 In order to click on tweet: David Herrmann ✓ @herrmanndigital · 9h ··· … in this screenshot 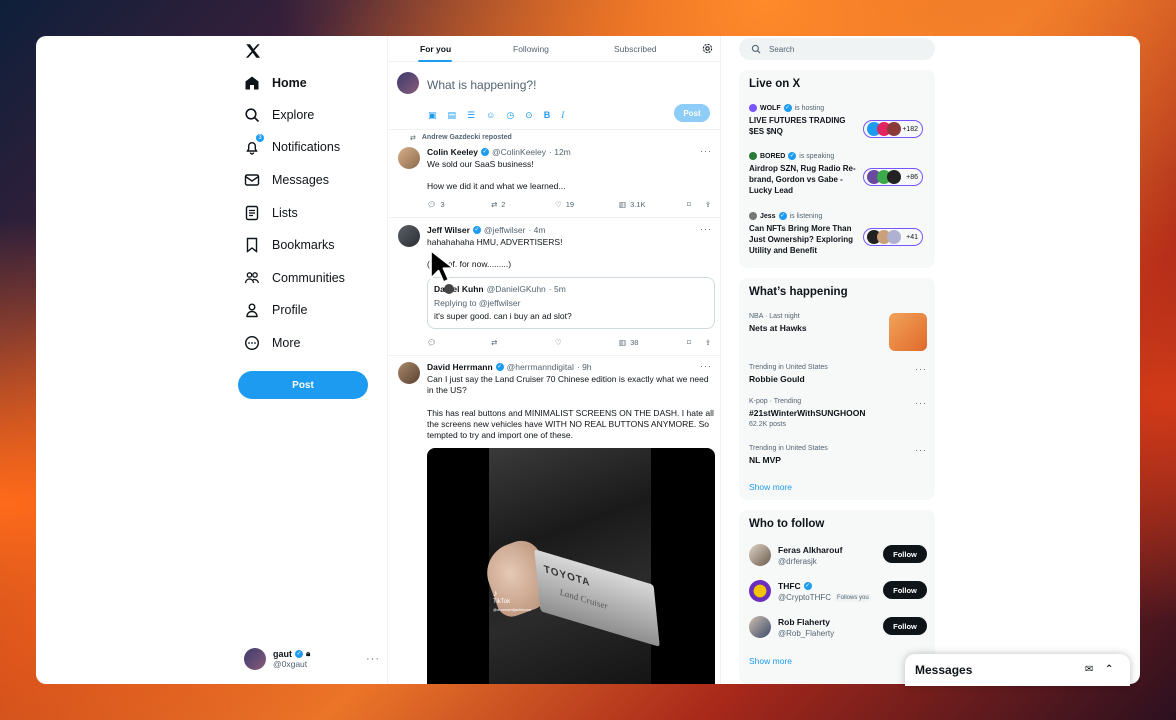, I will do `click(554, 520)`.